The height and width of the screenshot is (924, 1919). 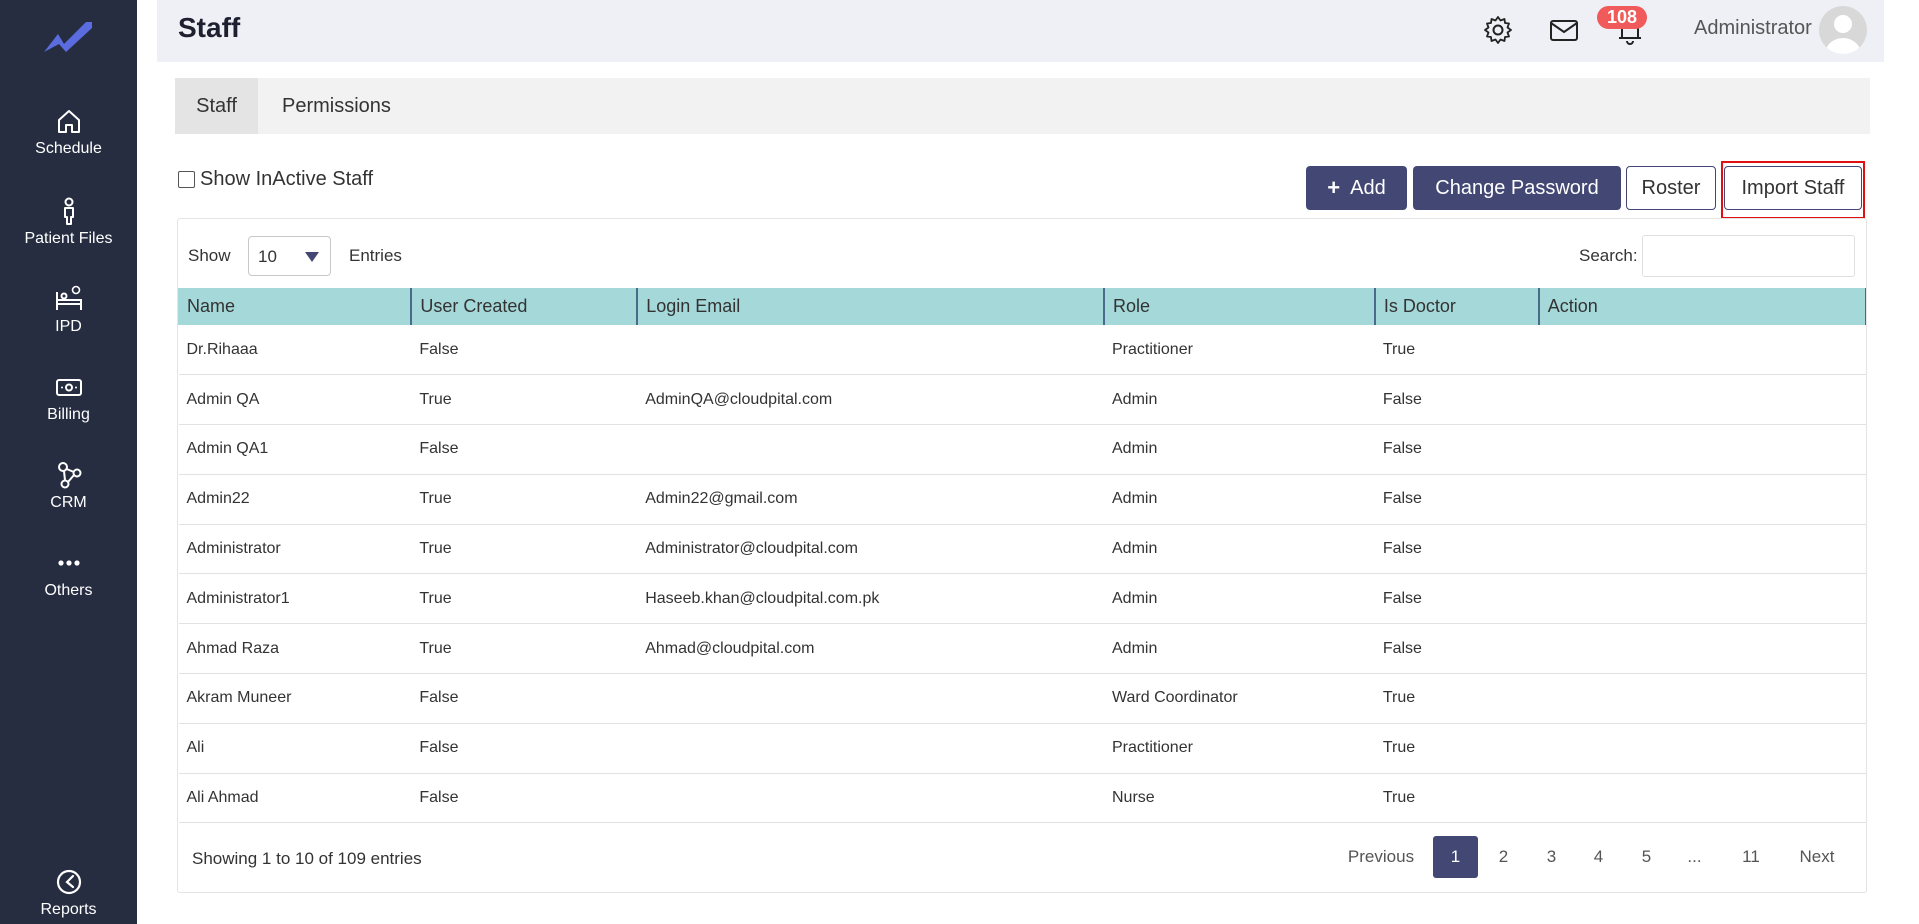 What do you see at coordinates (68, 211) in the screenshot?
I see `person-icon` at bounding box center [68, 211].